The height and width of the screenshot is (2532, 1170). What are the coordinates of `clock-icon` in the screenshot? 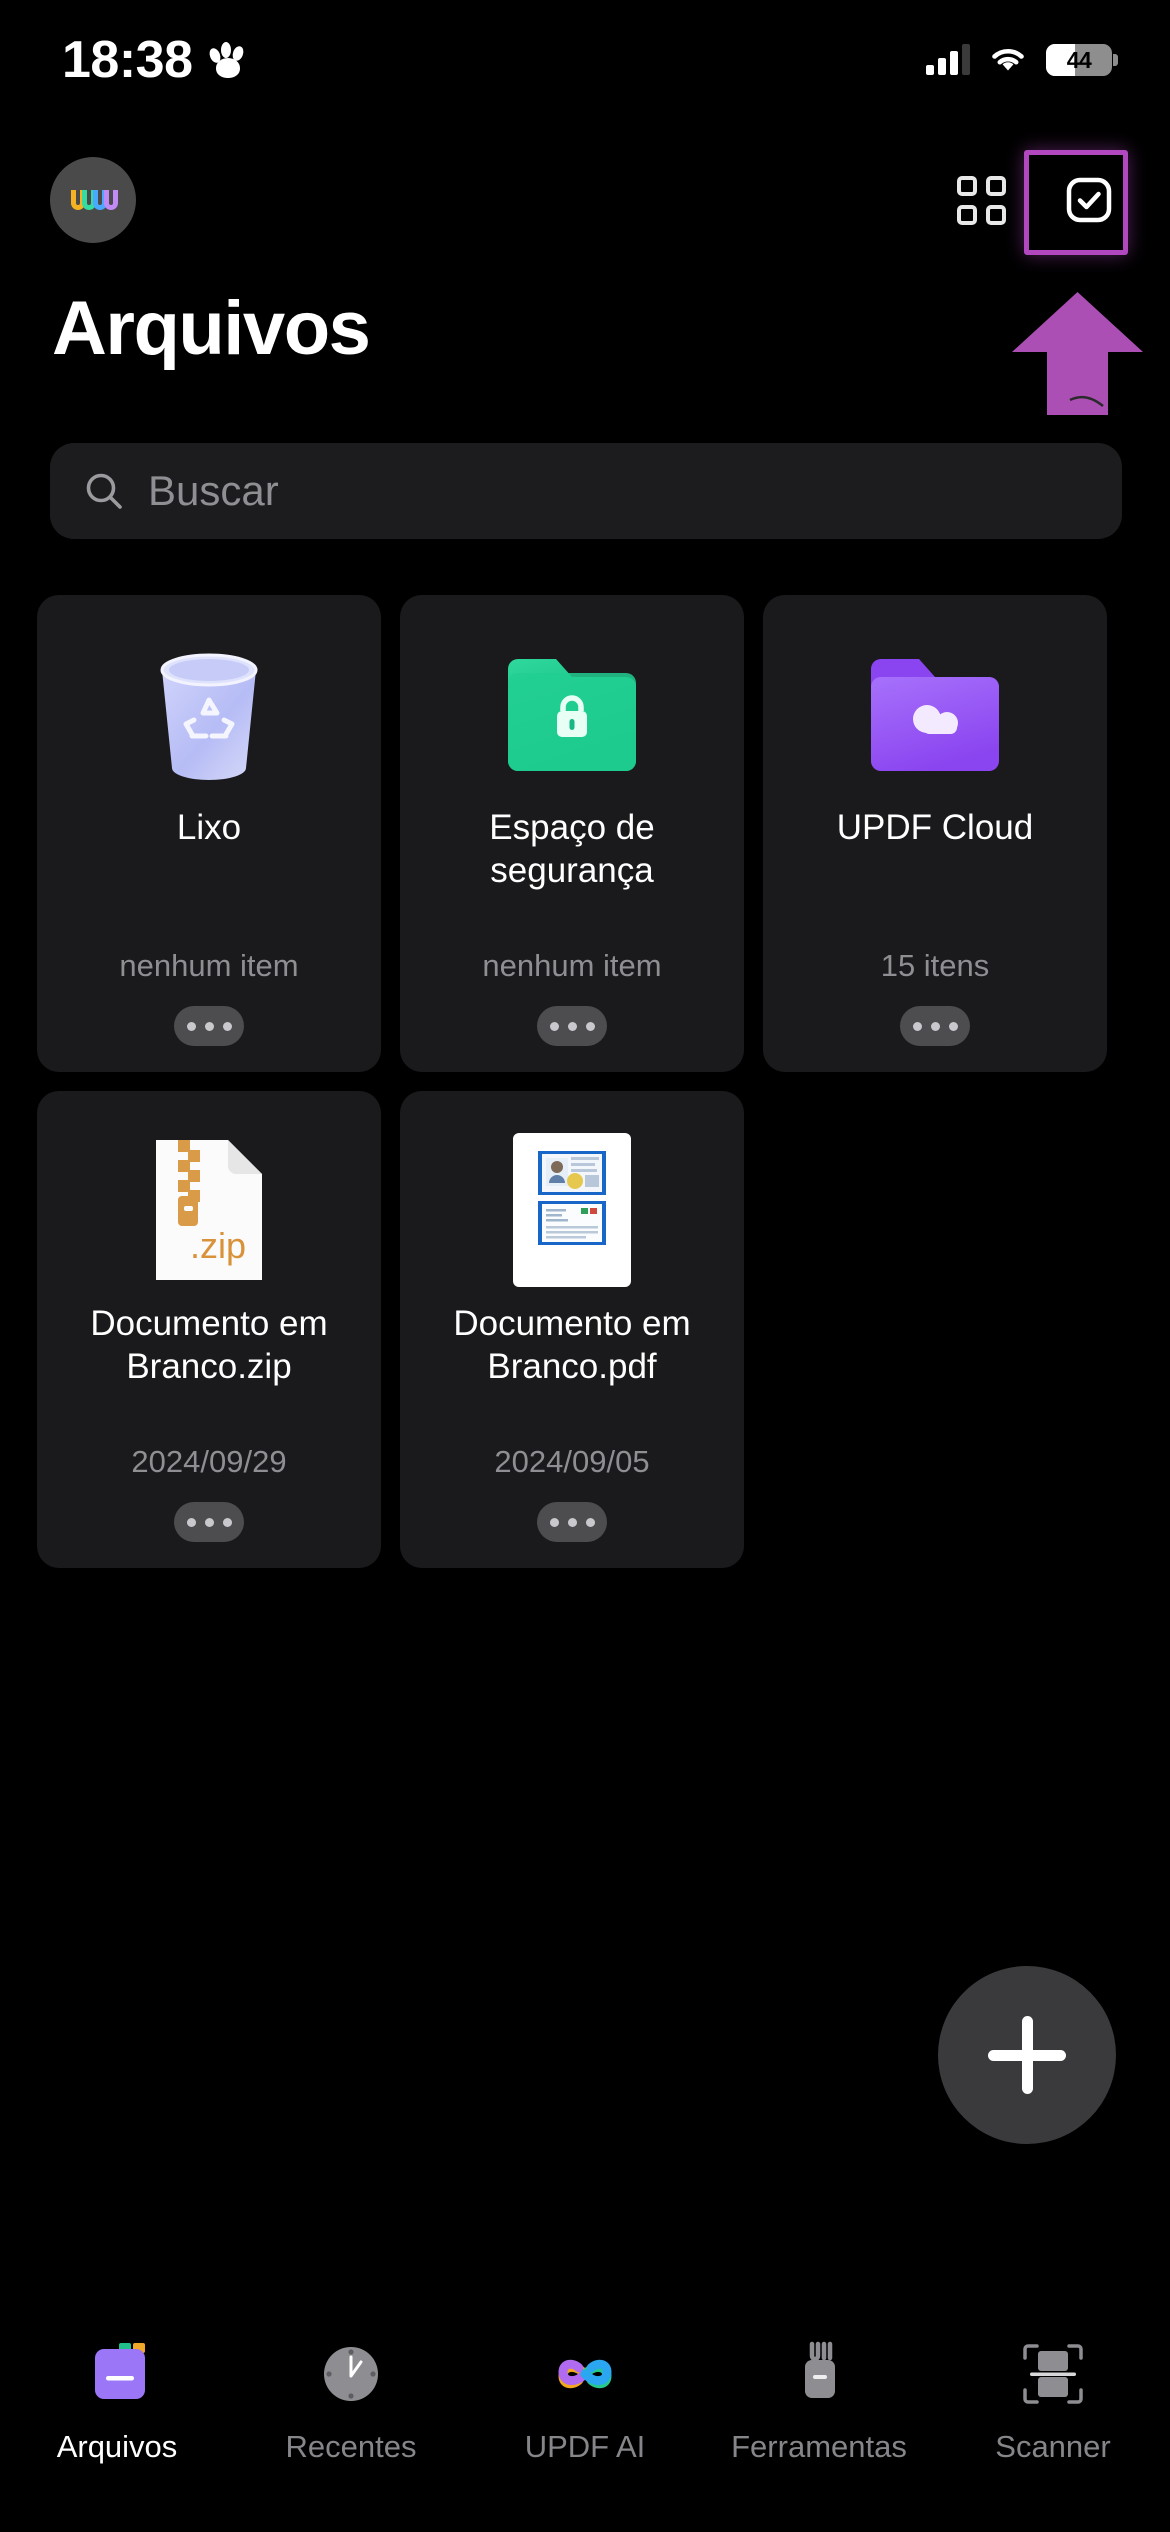 It's located at (351, 2374).